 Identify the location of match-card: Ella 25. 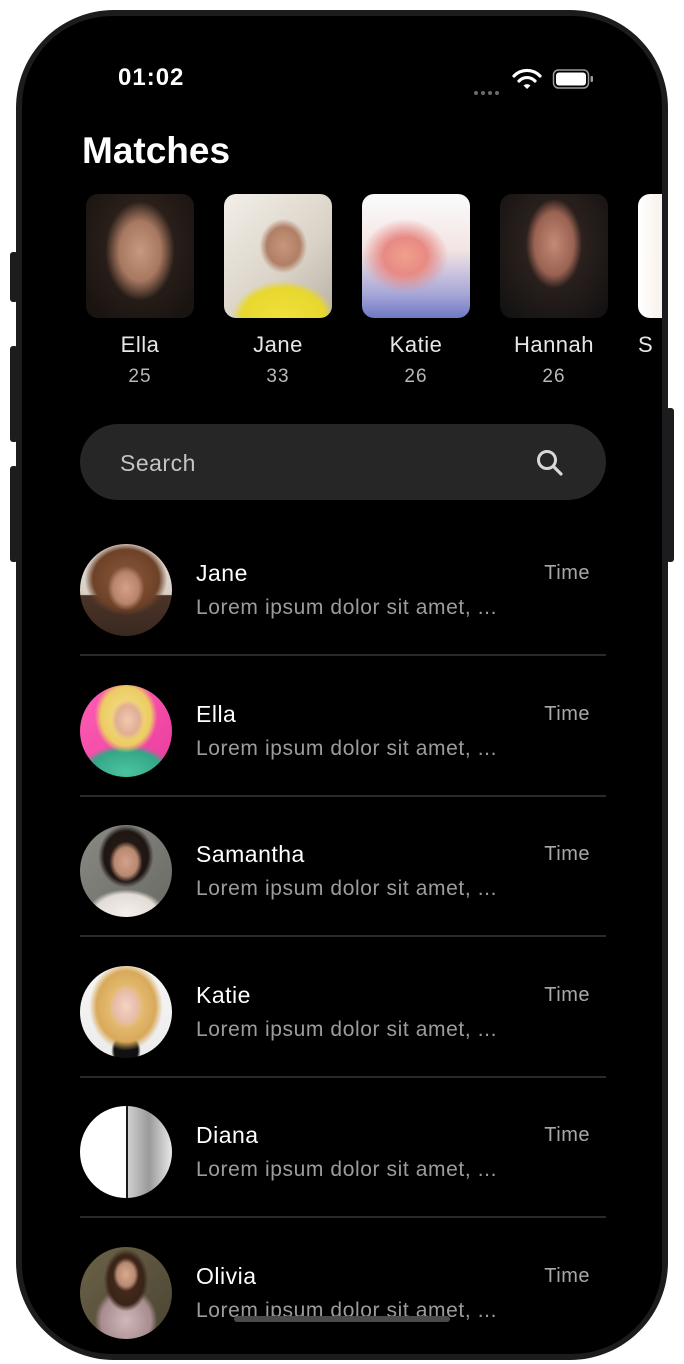
(140, 291).